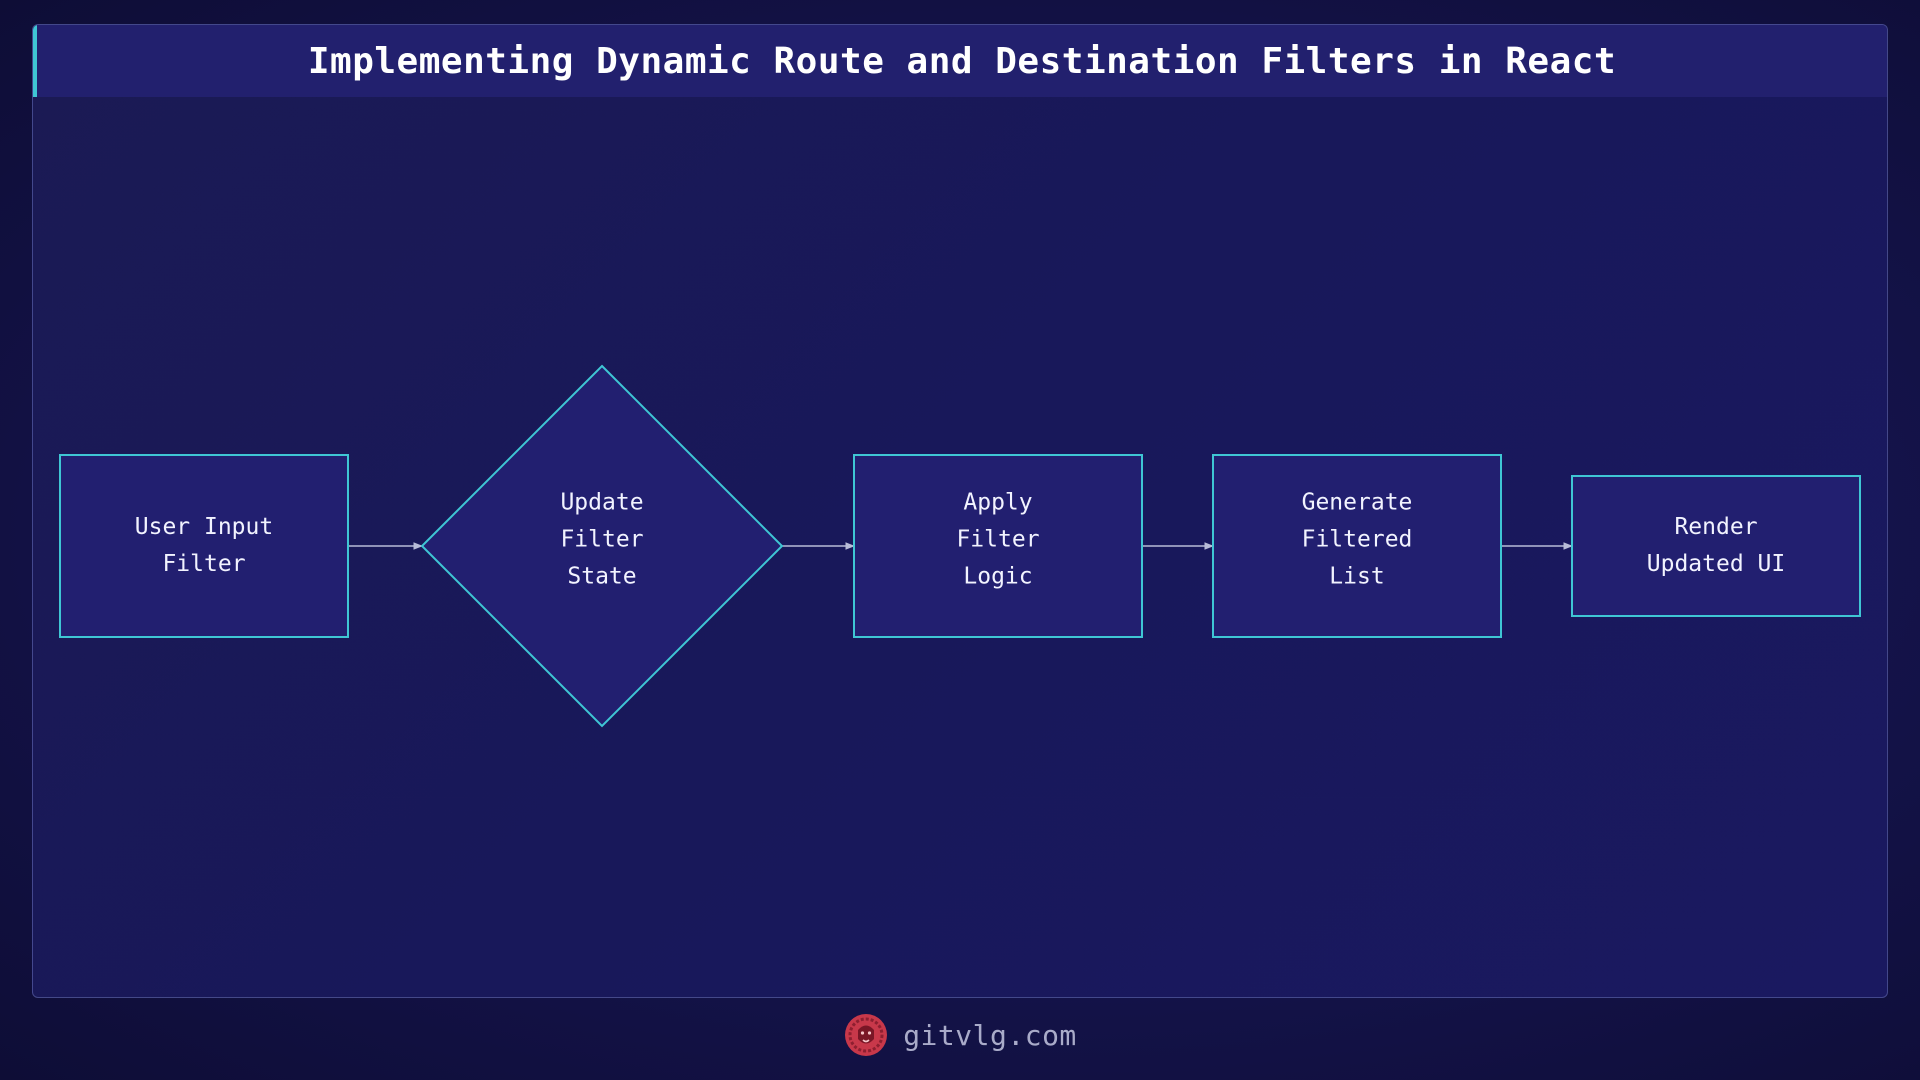  What do you see at coordinates (1356, 577) in the screenshot?
I see `node-label-line: List` at bounding box center [1356, 577].